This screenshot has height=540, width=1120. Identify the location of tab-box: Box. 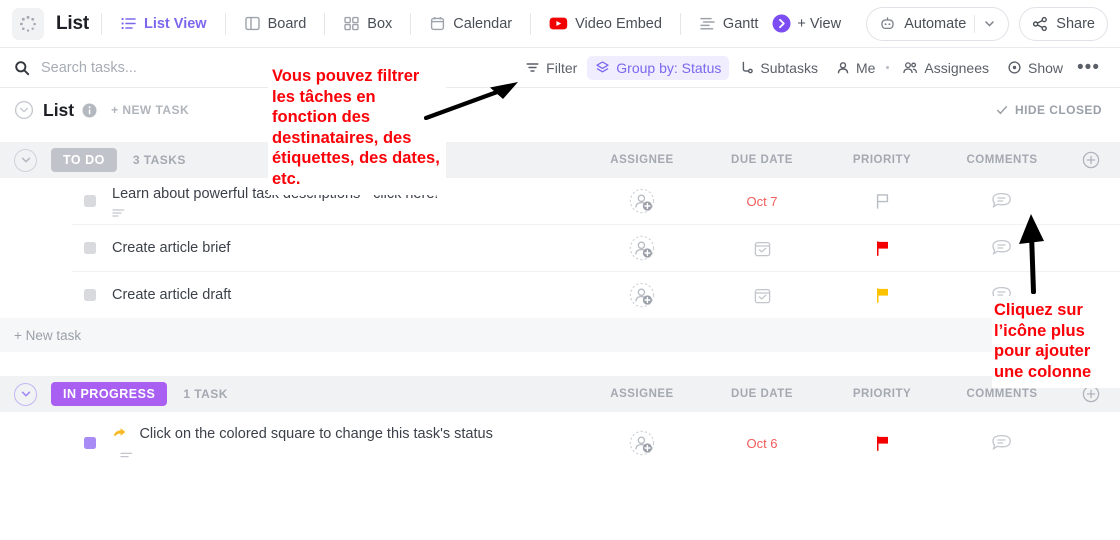
(367, 23).